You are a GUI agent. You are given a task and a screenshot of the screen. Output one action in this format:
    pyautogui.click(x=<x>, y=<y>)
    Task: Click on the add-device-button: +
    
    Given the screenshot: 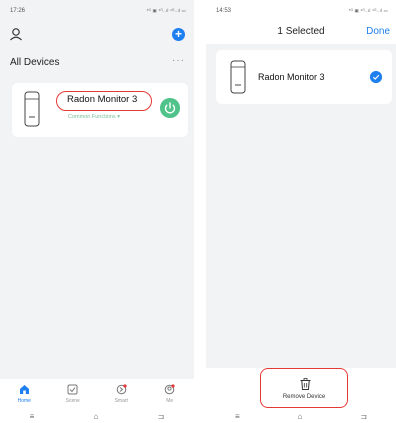 What is the action you would take?
    pyautogui.click(x=178, y=34)
    